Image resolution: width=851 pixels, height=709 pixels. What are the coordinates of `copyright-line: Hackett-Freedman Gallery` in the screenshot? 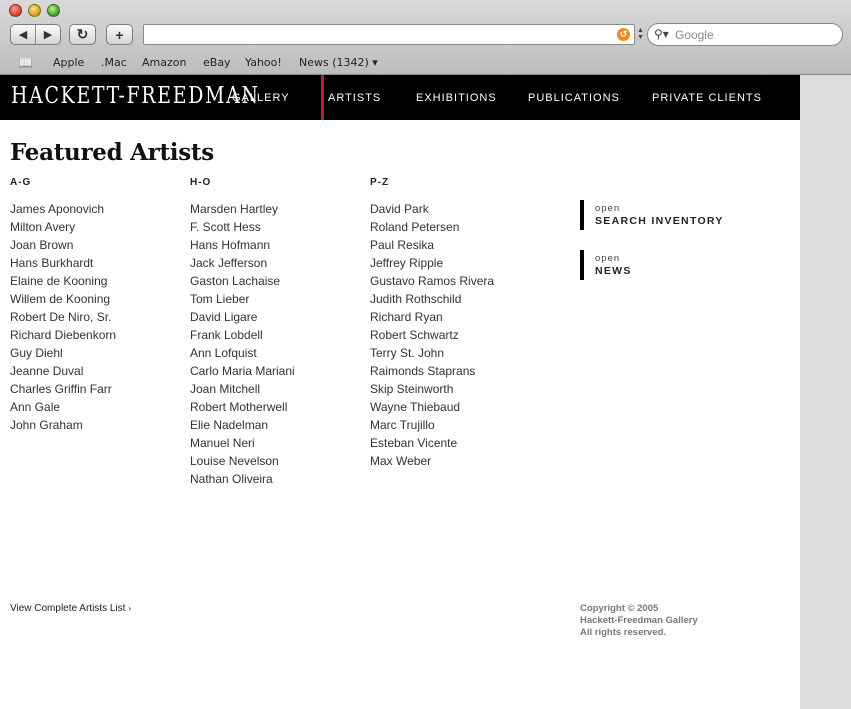 It's located at (639, 620).